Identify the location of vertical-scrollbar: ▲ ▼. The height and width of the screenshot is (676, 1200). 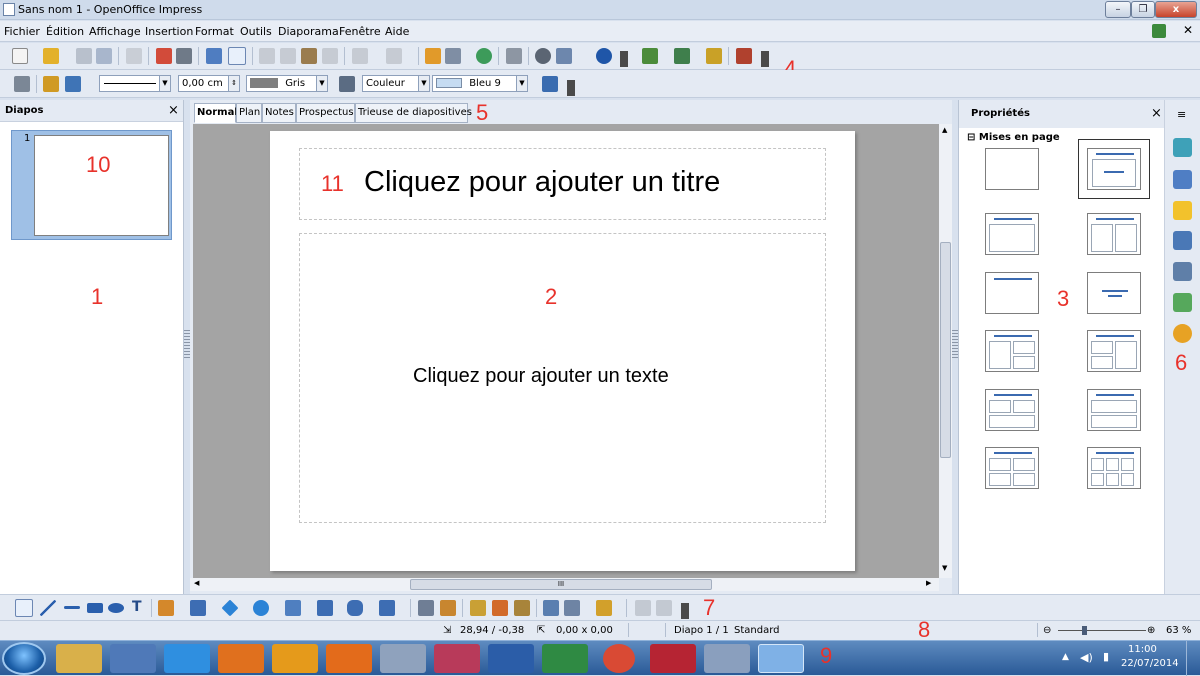
(945, 351).